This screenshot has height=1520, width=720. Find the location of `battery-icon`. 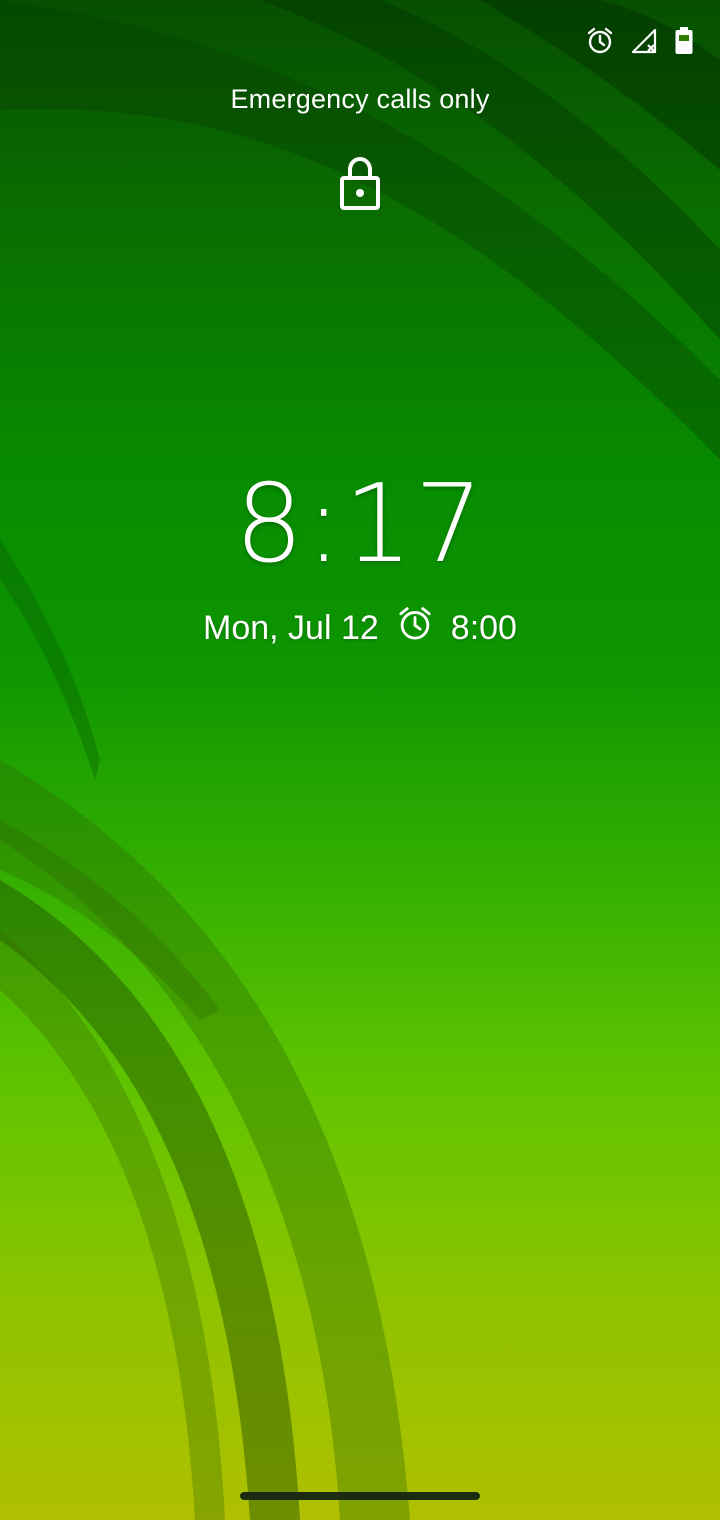

battery-icon is located at coordinates (684, 41).